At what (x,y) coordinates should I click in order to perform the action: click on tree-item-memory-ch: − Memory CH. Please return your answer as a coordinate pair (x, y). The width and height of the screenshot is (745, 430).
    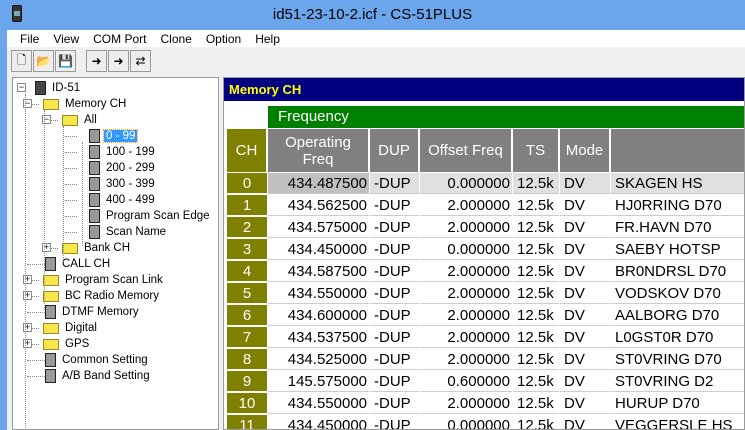
    Looking at the image, I should click on (113, 104).